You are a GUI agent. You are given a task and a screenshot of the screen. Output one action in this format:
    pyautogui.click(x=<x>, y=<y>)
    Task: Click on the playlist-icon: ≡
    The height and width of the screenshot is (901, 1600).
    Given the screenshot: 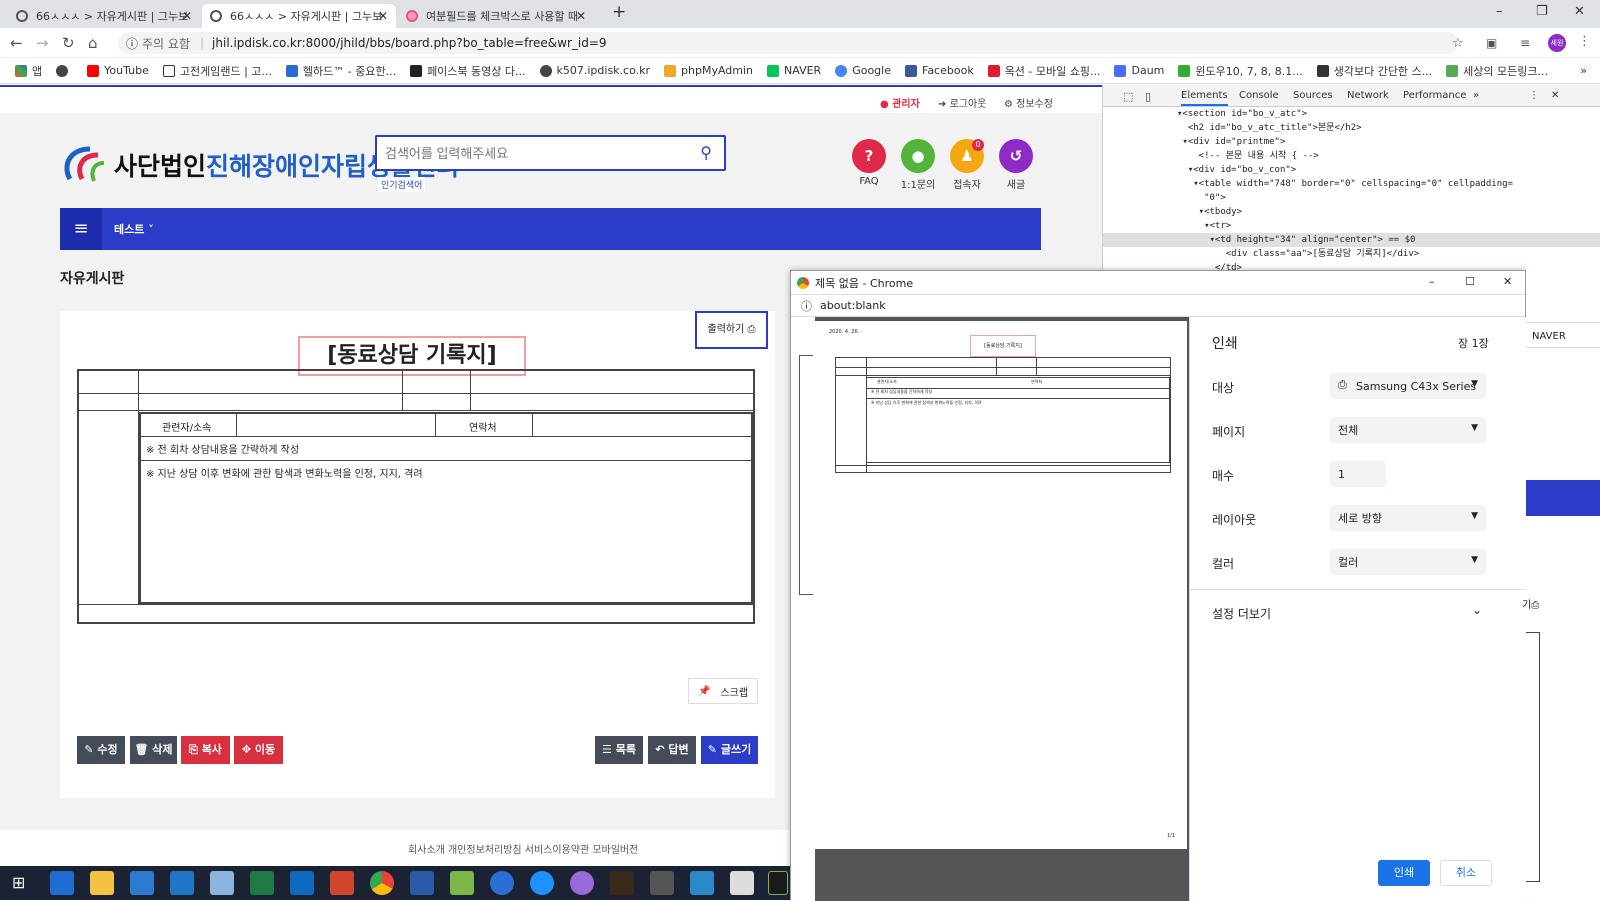 What is the action you would take?
    pyautogui.click(x=1525, y=43)
    